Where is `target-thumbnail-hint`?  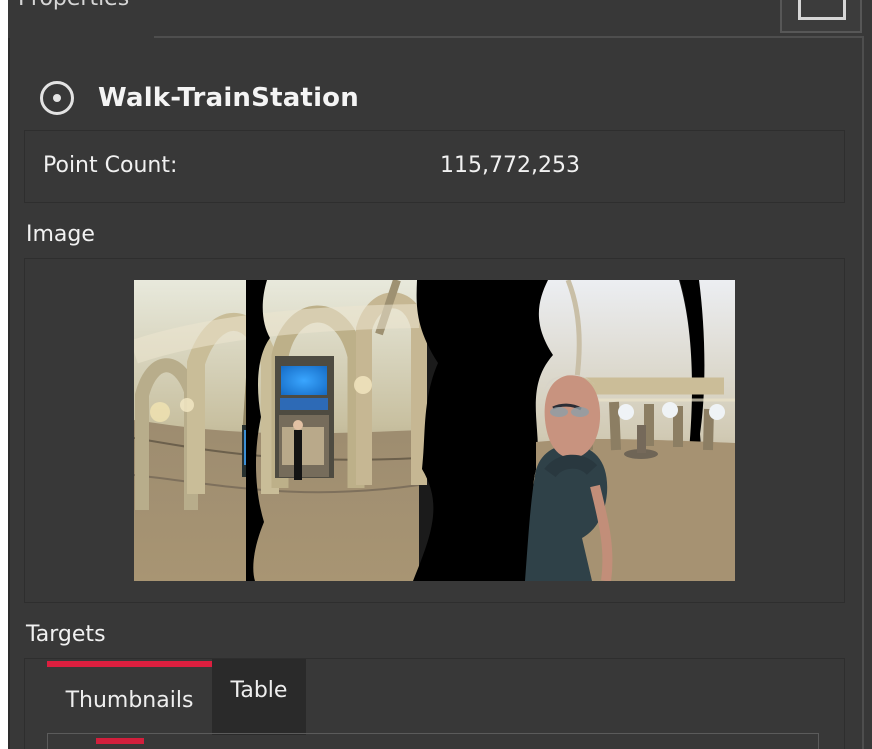
target-thumbnail-hint is located at coordinates (120, 741).